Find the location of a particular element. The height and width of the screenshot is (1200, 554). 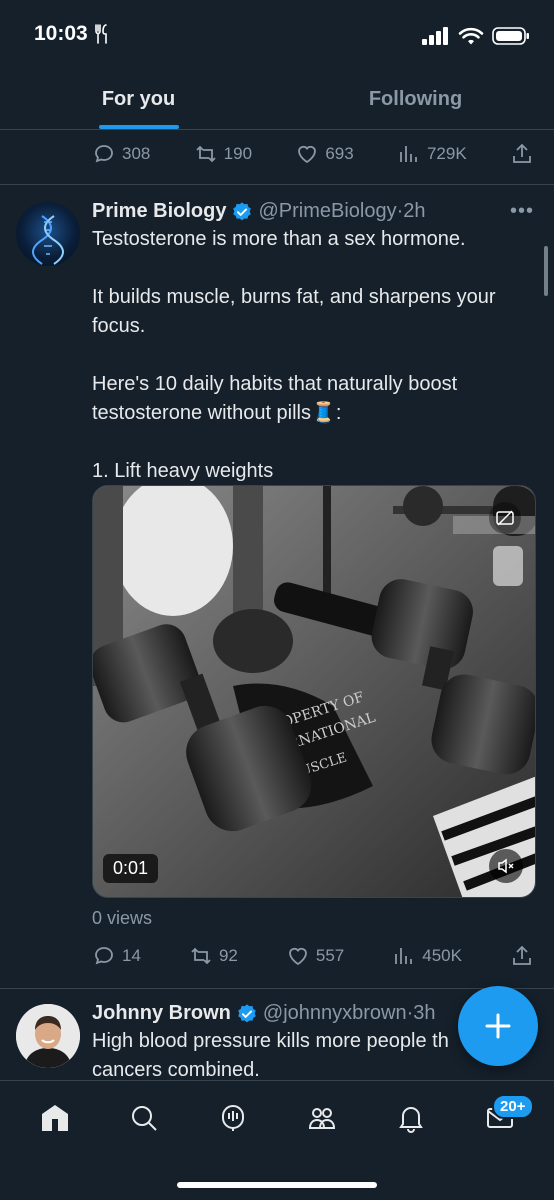

views-count: 450K is located at coordinates (442, 955).